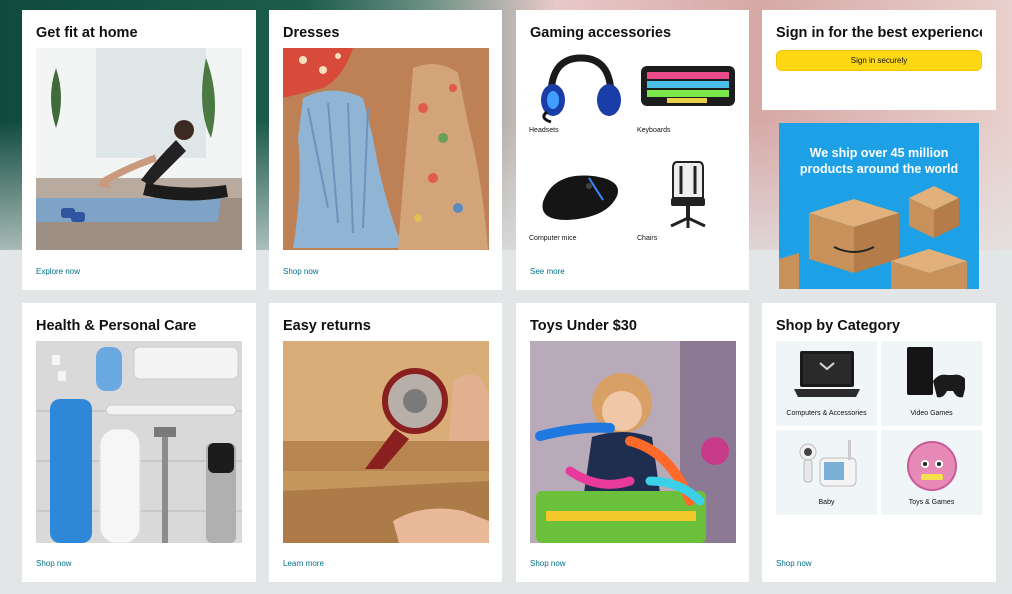  I want to click on toys-image, so click(633, 442).